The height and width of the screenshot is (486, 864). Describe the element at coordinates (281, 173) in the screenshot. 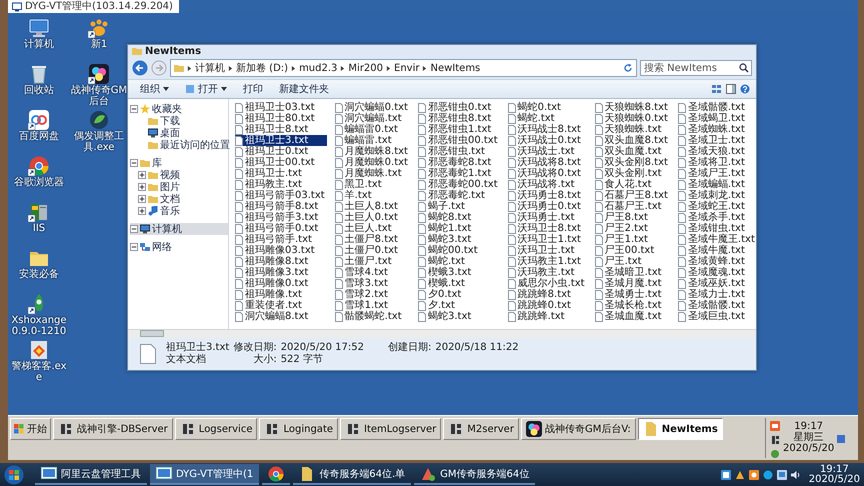

I see `file-item: 祖玛卫士.txt` at that location.